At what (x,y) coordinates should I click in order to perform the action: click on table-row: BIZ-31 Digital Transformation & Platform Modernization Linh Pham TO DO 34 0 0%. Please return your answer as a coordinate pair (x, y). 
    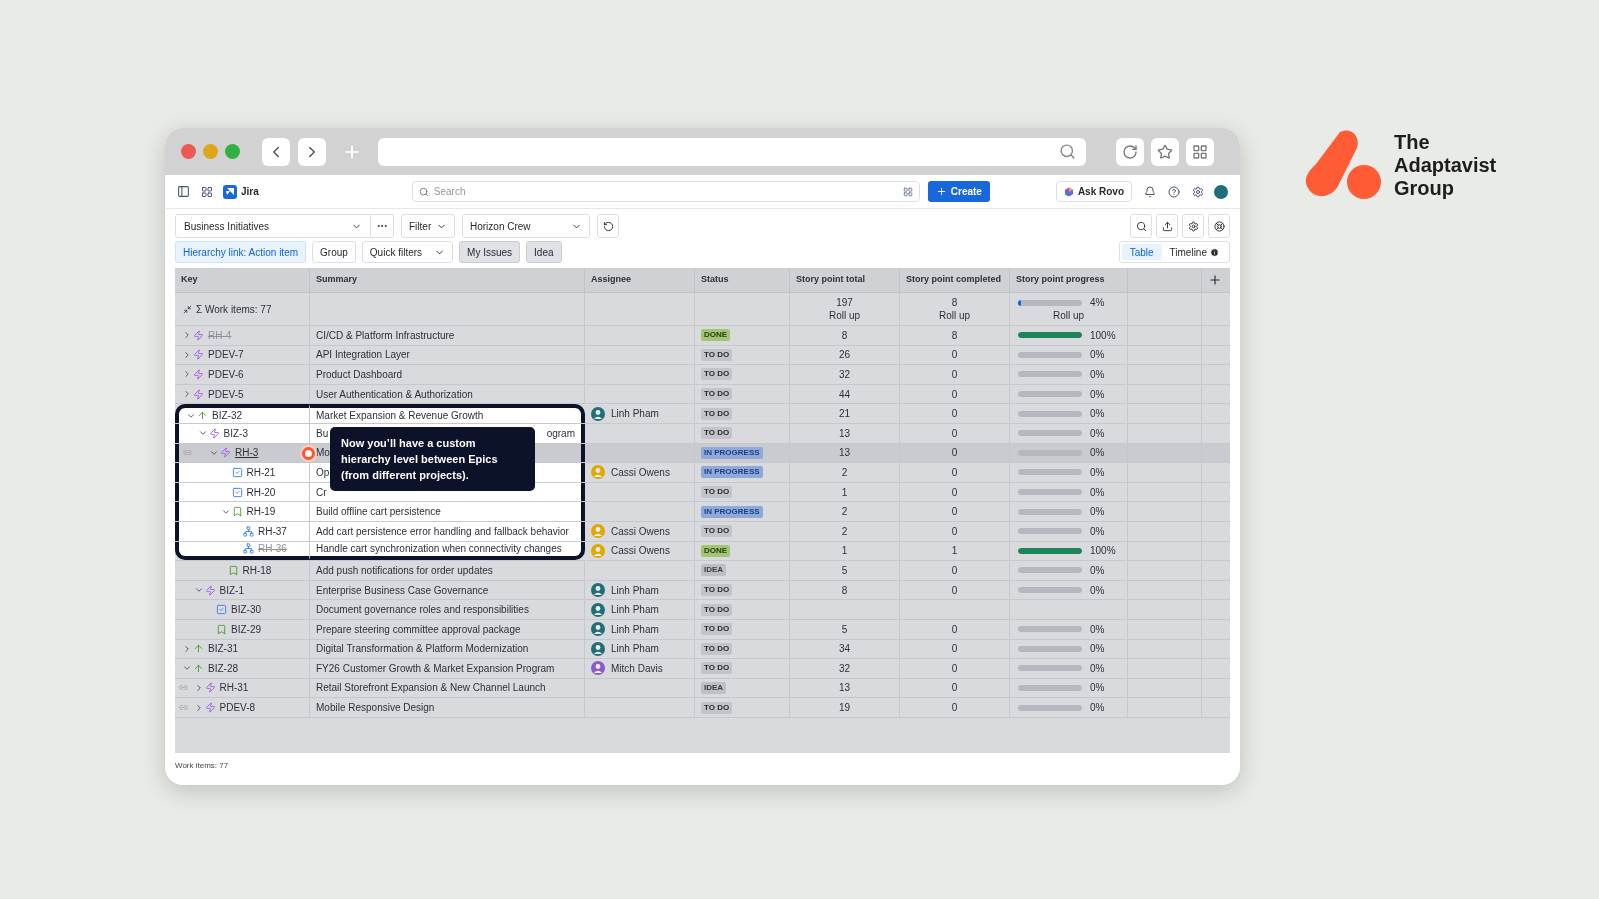
    Looking at the image, I should click on (702, 649).